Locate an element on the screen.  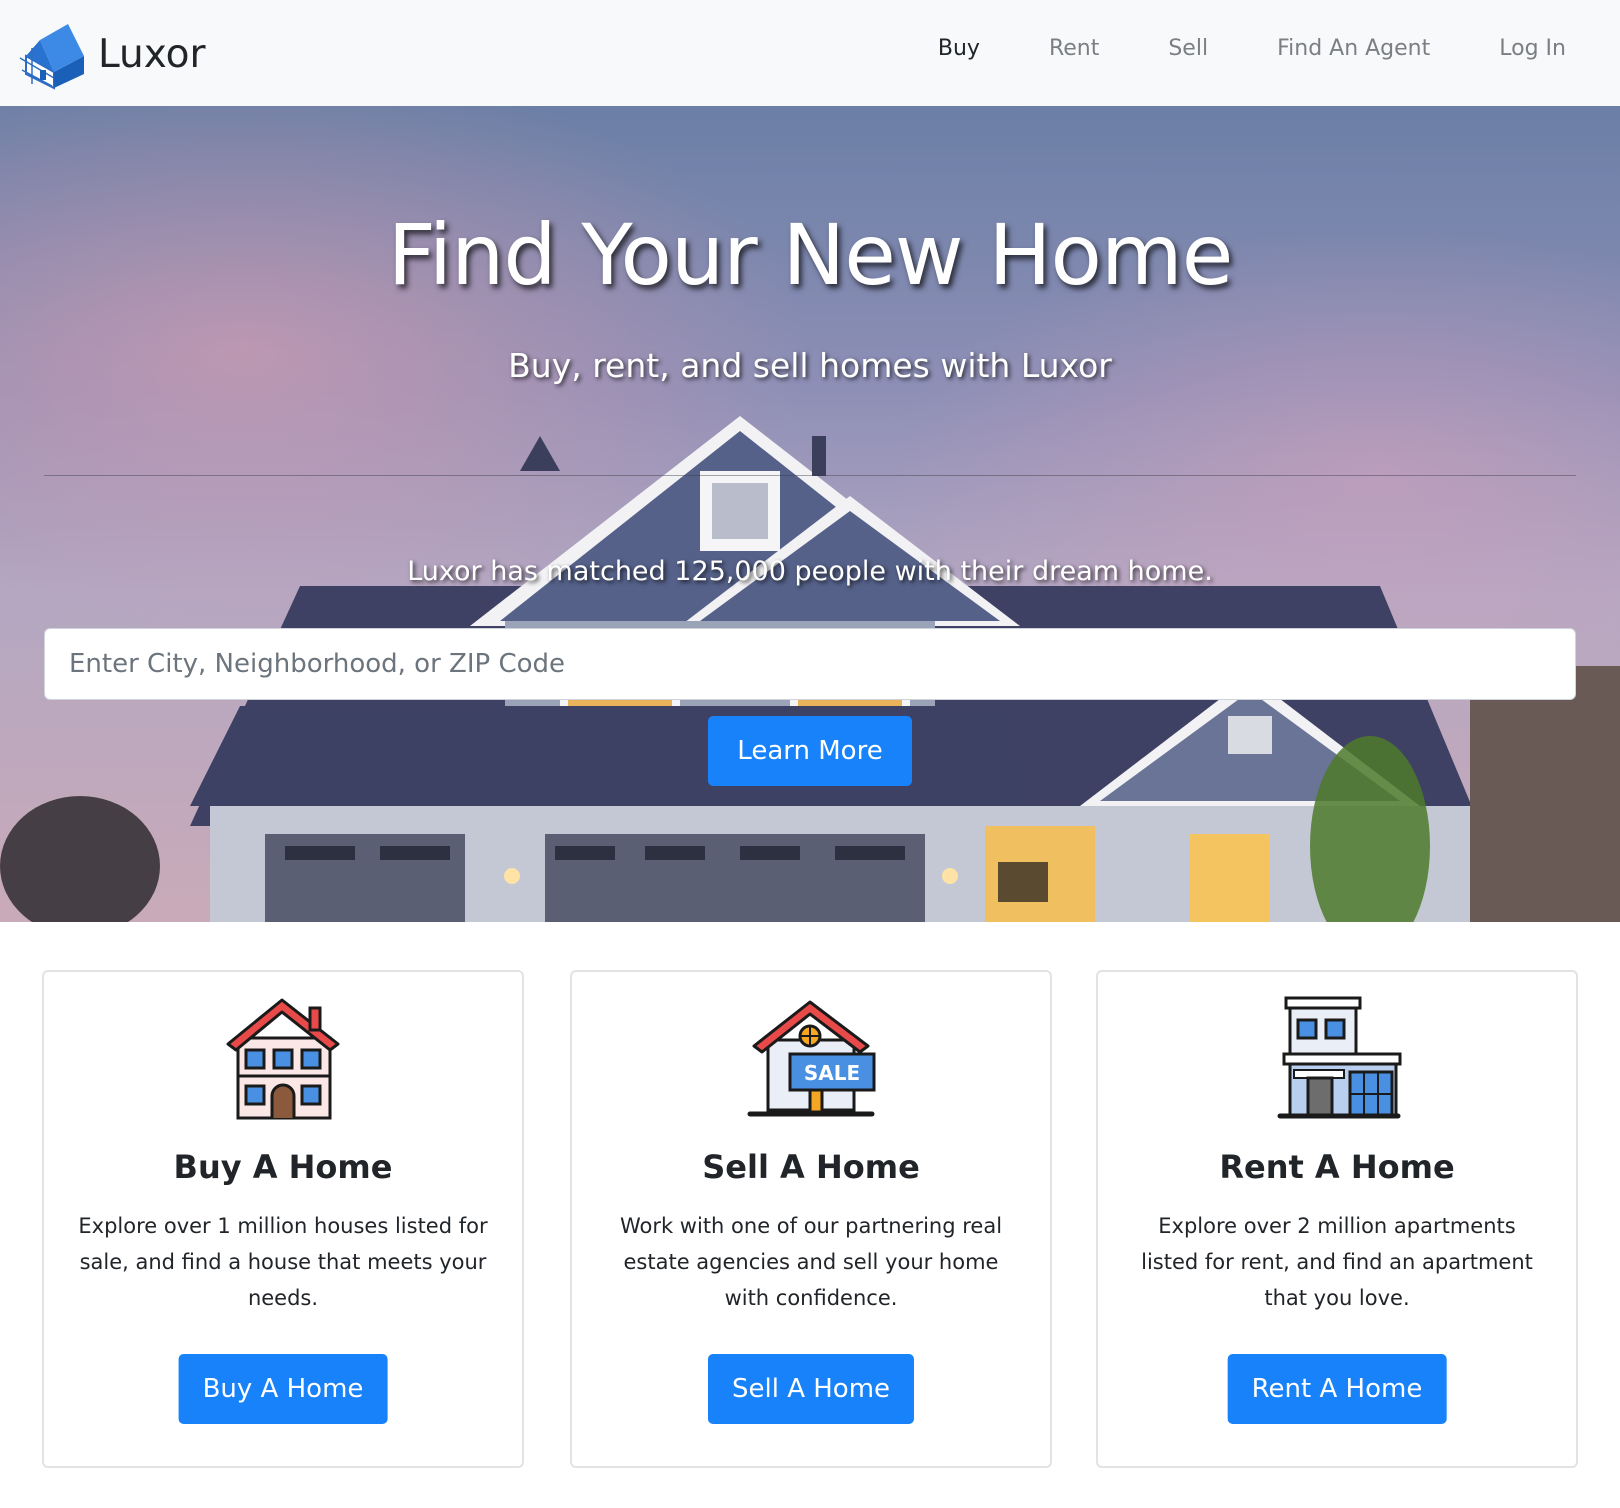
house-icon is located at coordinates (283, 1059).